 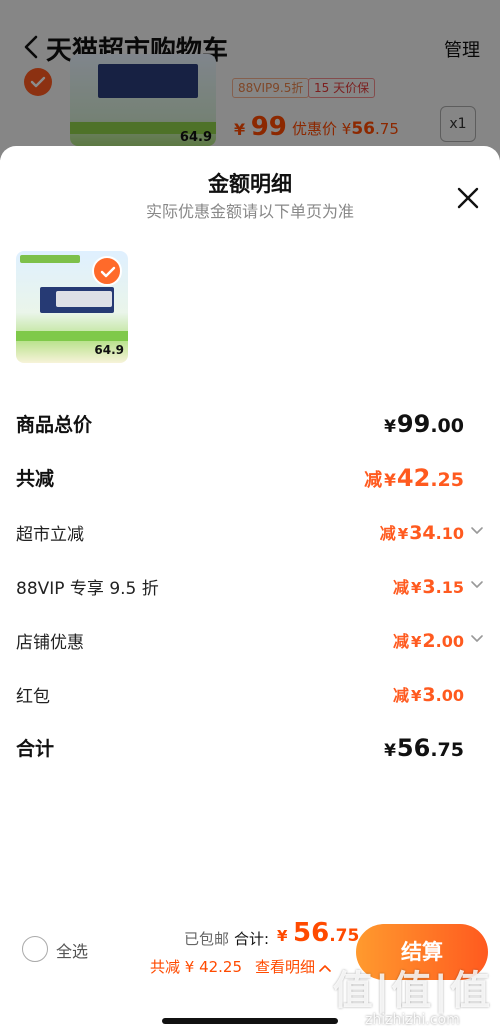 What do you see at coordinates (414, 478) in the screenshot?
I see `total-reduction-value: 减 ¥42.25` at bounding box center [414, 478].